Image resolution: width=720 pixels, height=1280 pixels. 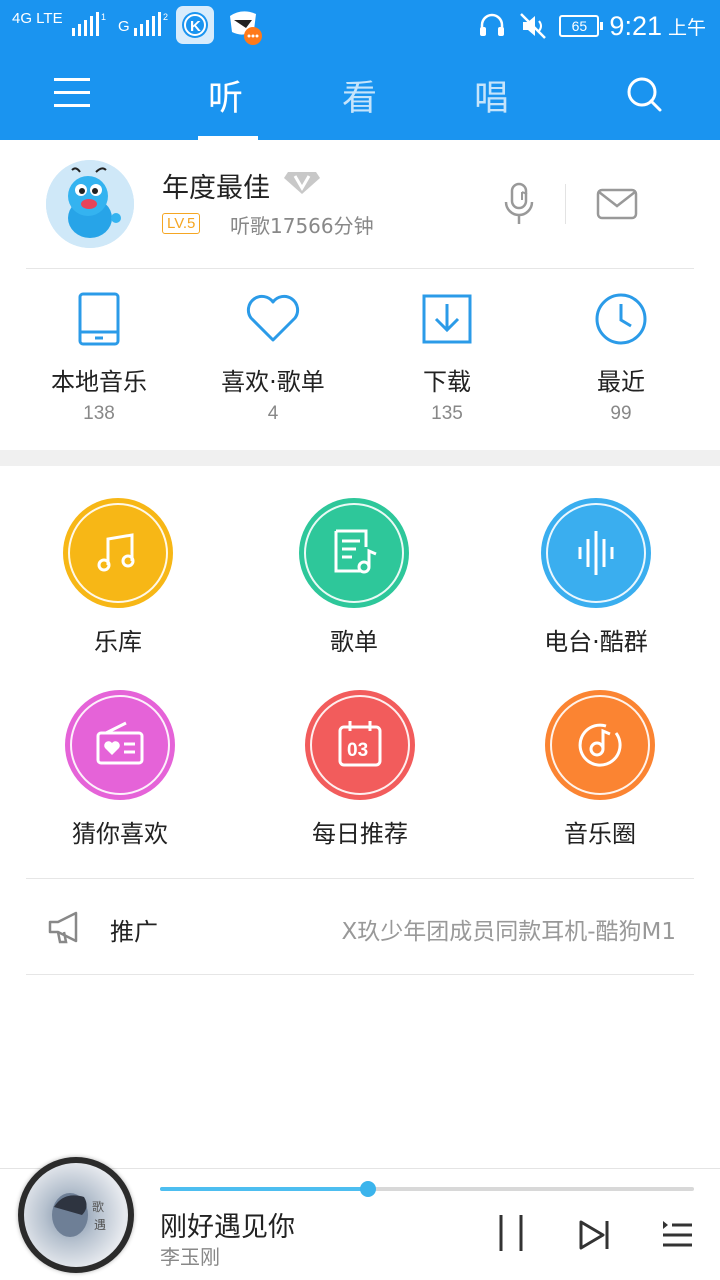 What do you see at coordinates (360, 458) in the screenshot?
I see `section-separator` at bounding box center [360, 458].